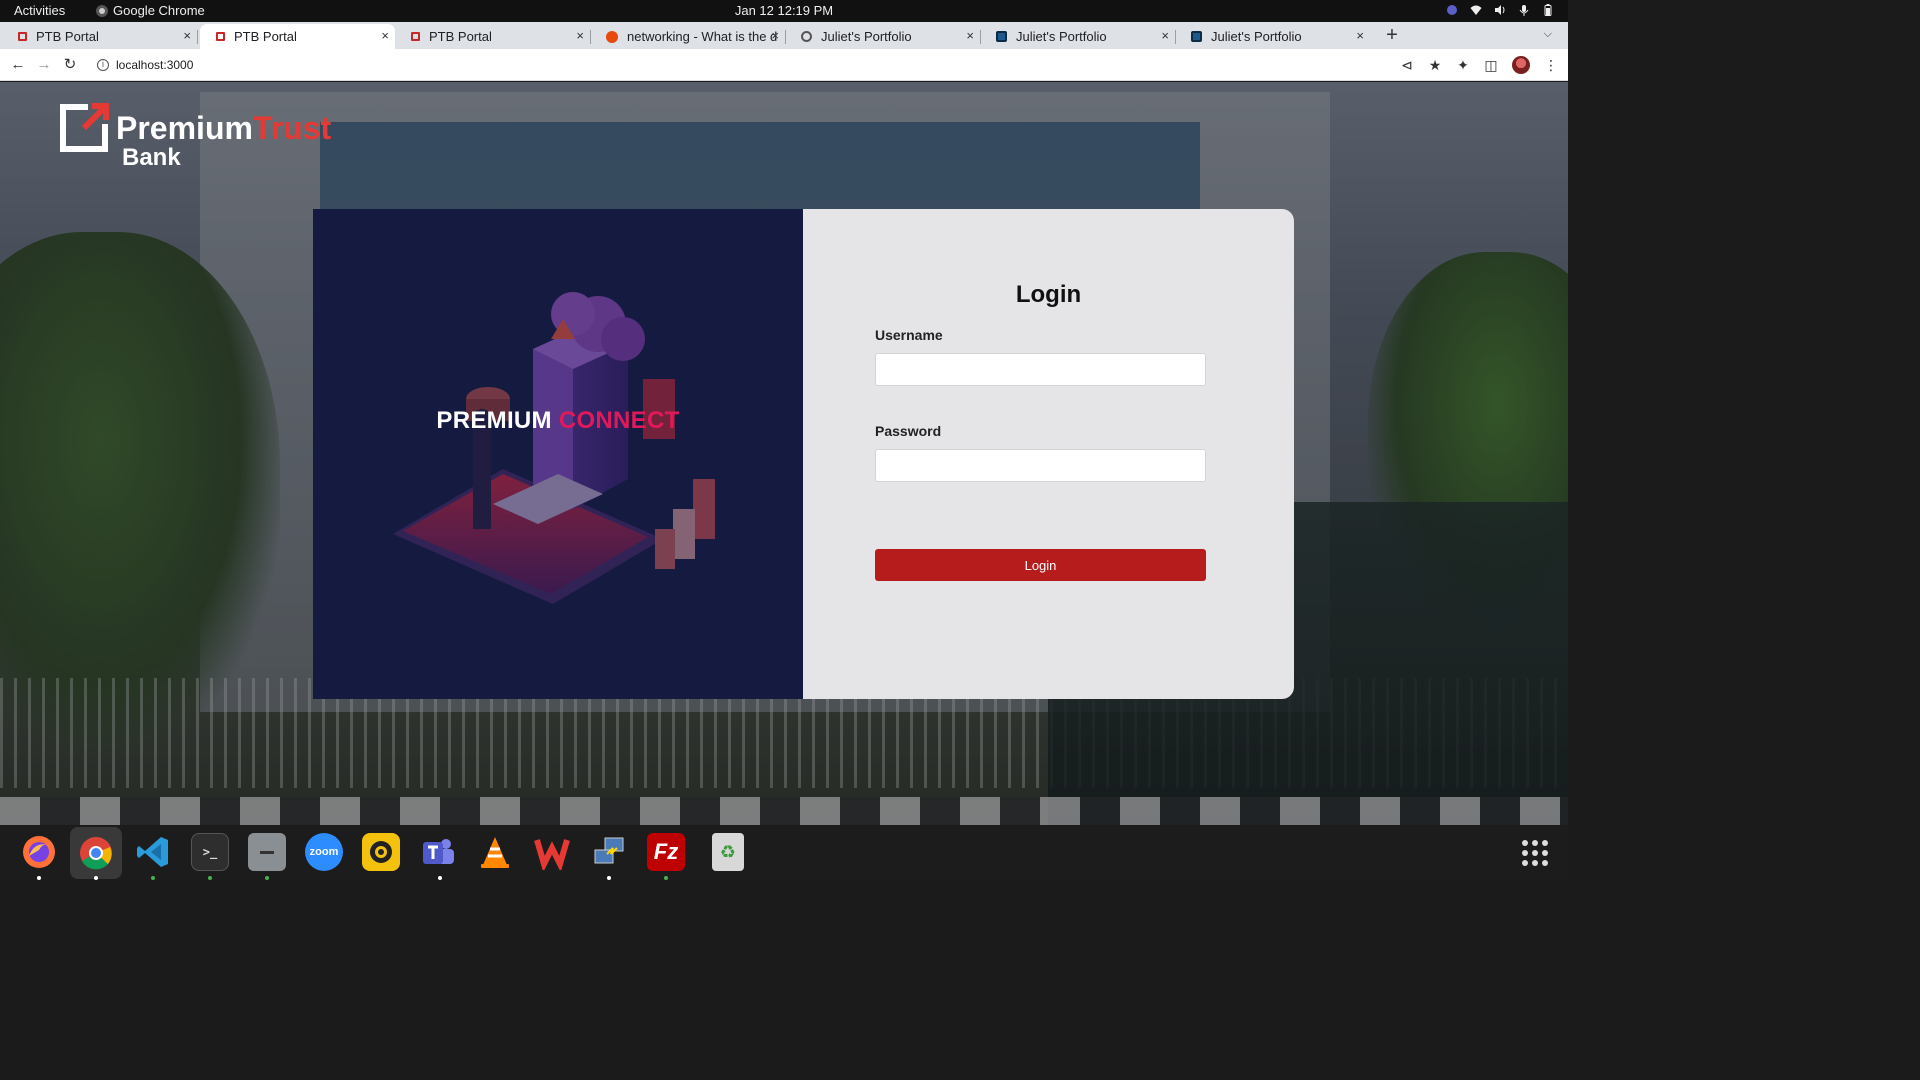  Describe the element at coordinates (702, 36) in the screenshot. I see `tab-title: networking - What is the d` at that location.